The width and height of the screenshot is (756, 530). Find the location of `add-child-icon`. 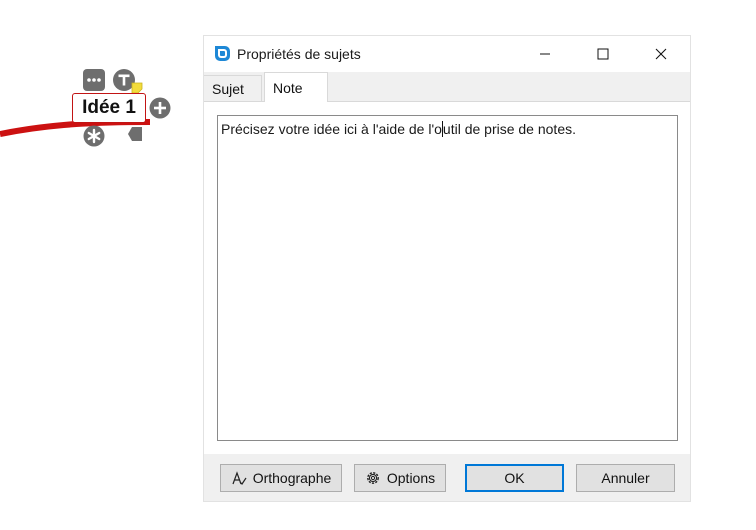

add-child-icon is located at coordinates (160, 108).